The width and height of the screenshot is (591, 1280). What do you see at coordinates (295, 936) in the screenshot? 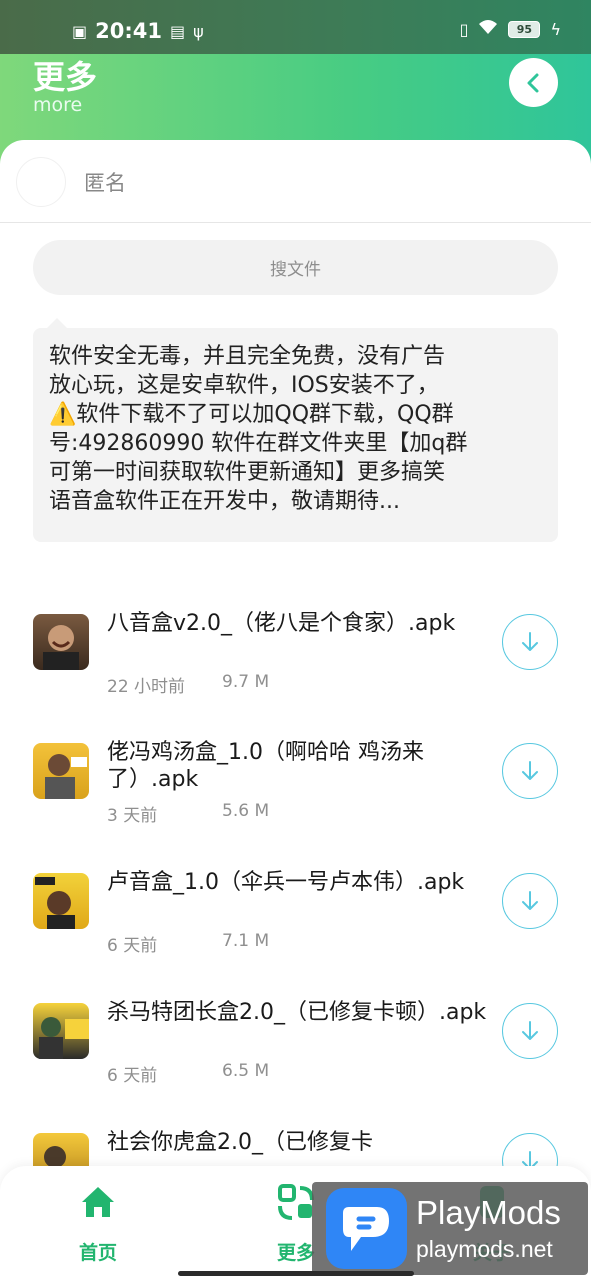
I see `list-item: 卢音盒_1.0（伞兵一号卢本伟）.apk 6 天前 7.1 M` at bounding box center [295, 936].